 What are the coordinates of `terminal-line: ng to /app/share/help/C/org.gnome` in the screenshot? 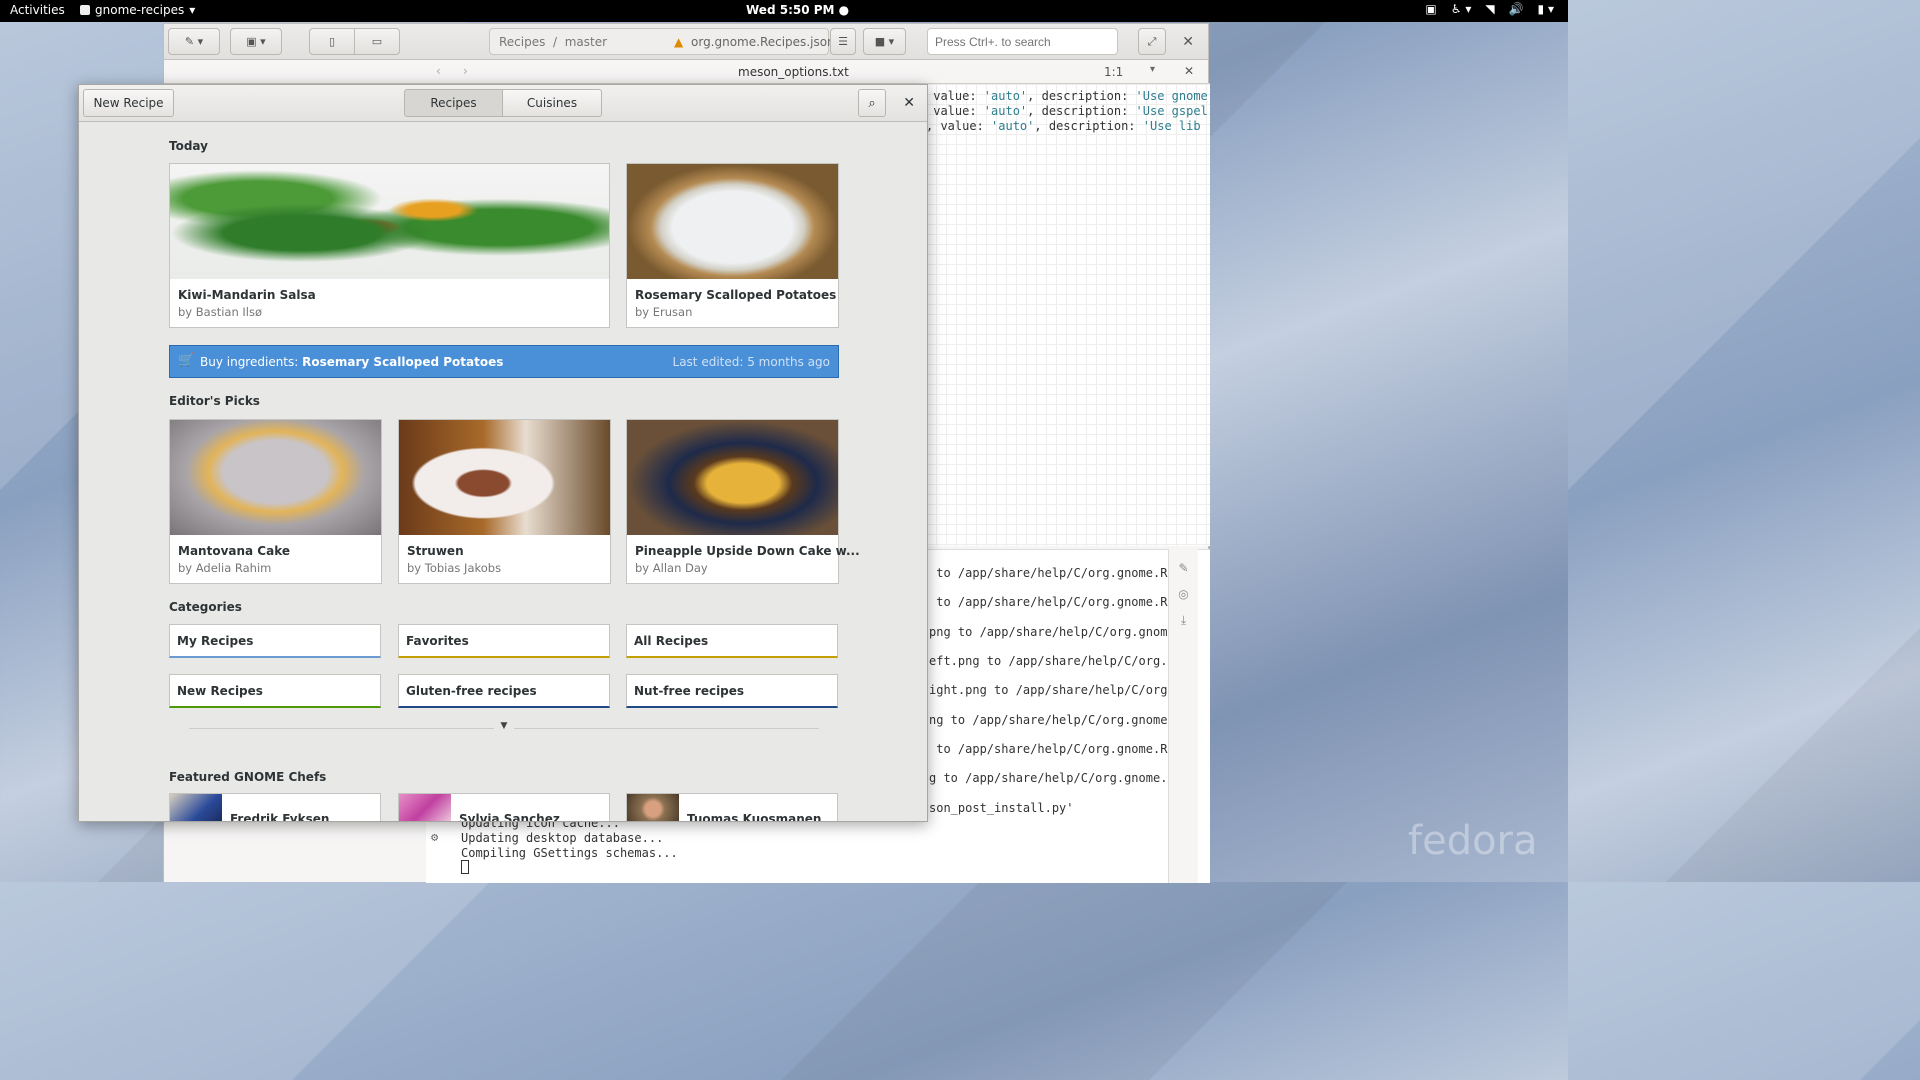 It's located at (1048, 720).